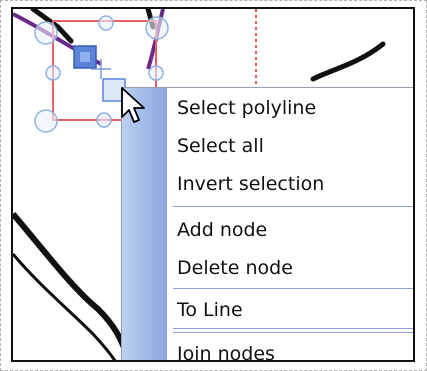 This screenshot has width=427, height=371. What do you see at coordinates (295, 310) in the screenshot?
I see `menu-item-to-line: To Line` at bounding box center [295, 310].